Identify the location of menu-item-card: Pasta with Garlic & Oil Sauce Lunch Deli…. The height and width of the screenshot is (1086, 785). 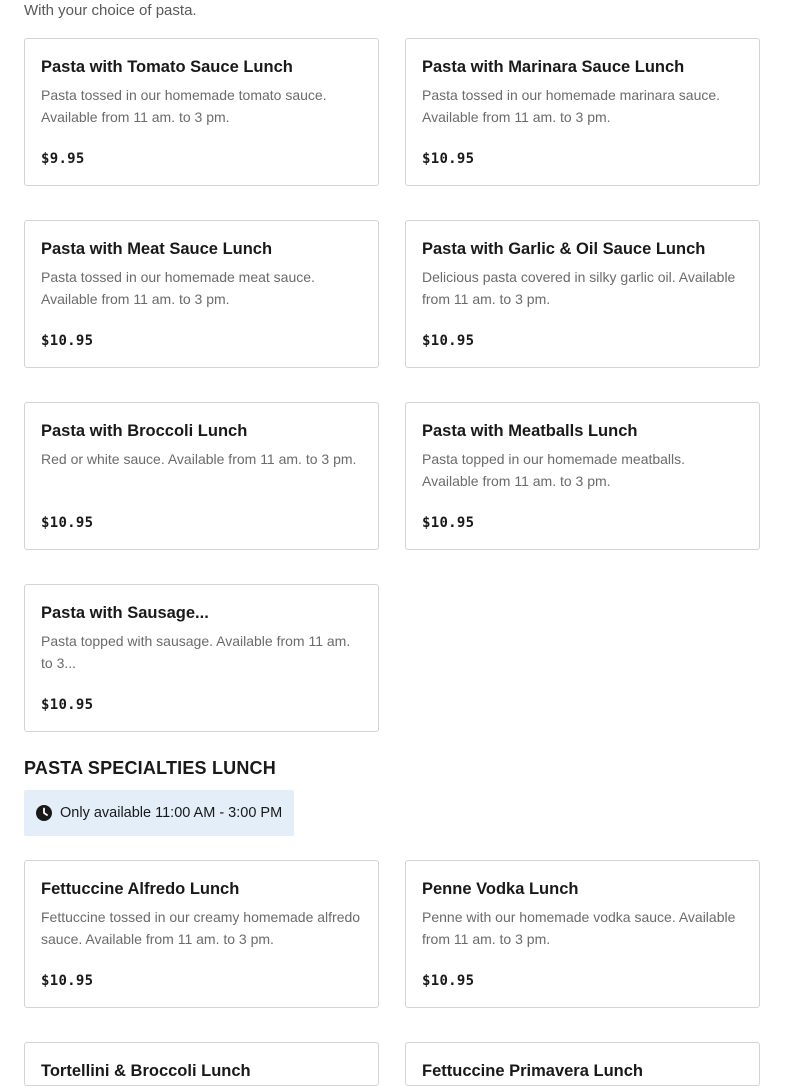
(582, 294).